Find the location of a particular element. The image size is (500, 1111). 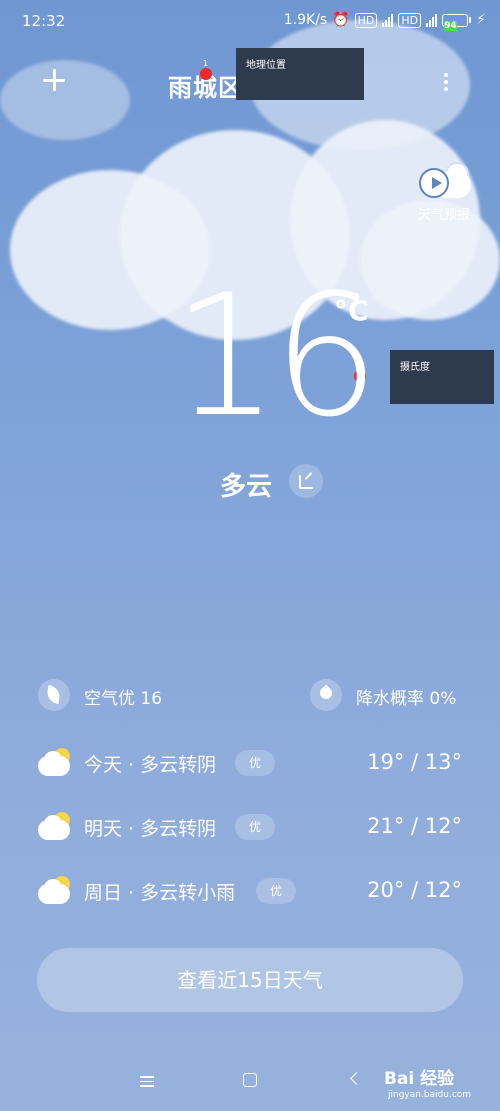

annotation-number: 1 is located at coordinates (206, 63).